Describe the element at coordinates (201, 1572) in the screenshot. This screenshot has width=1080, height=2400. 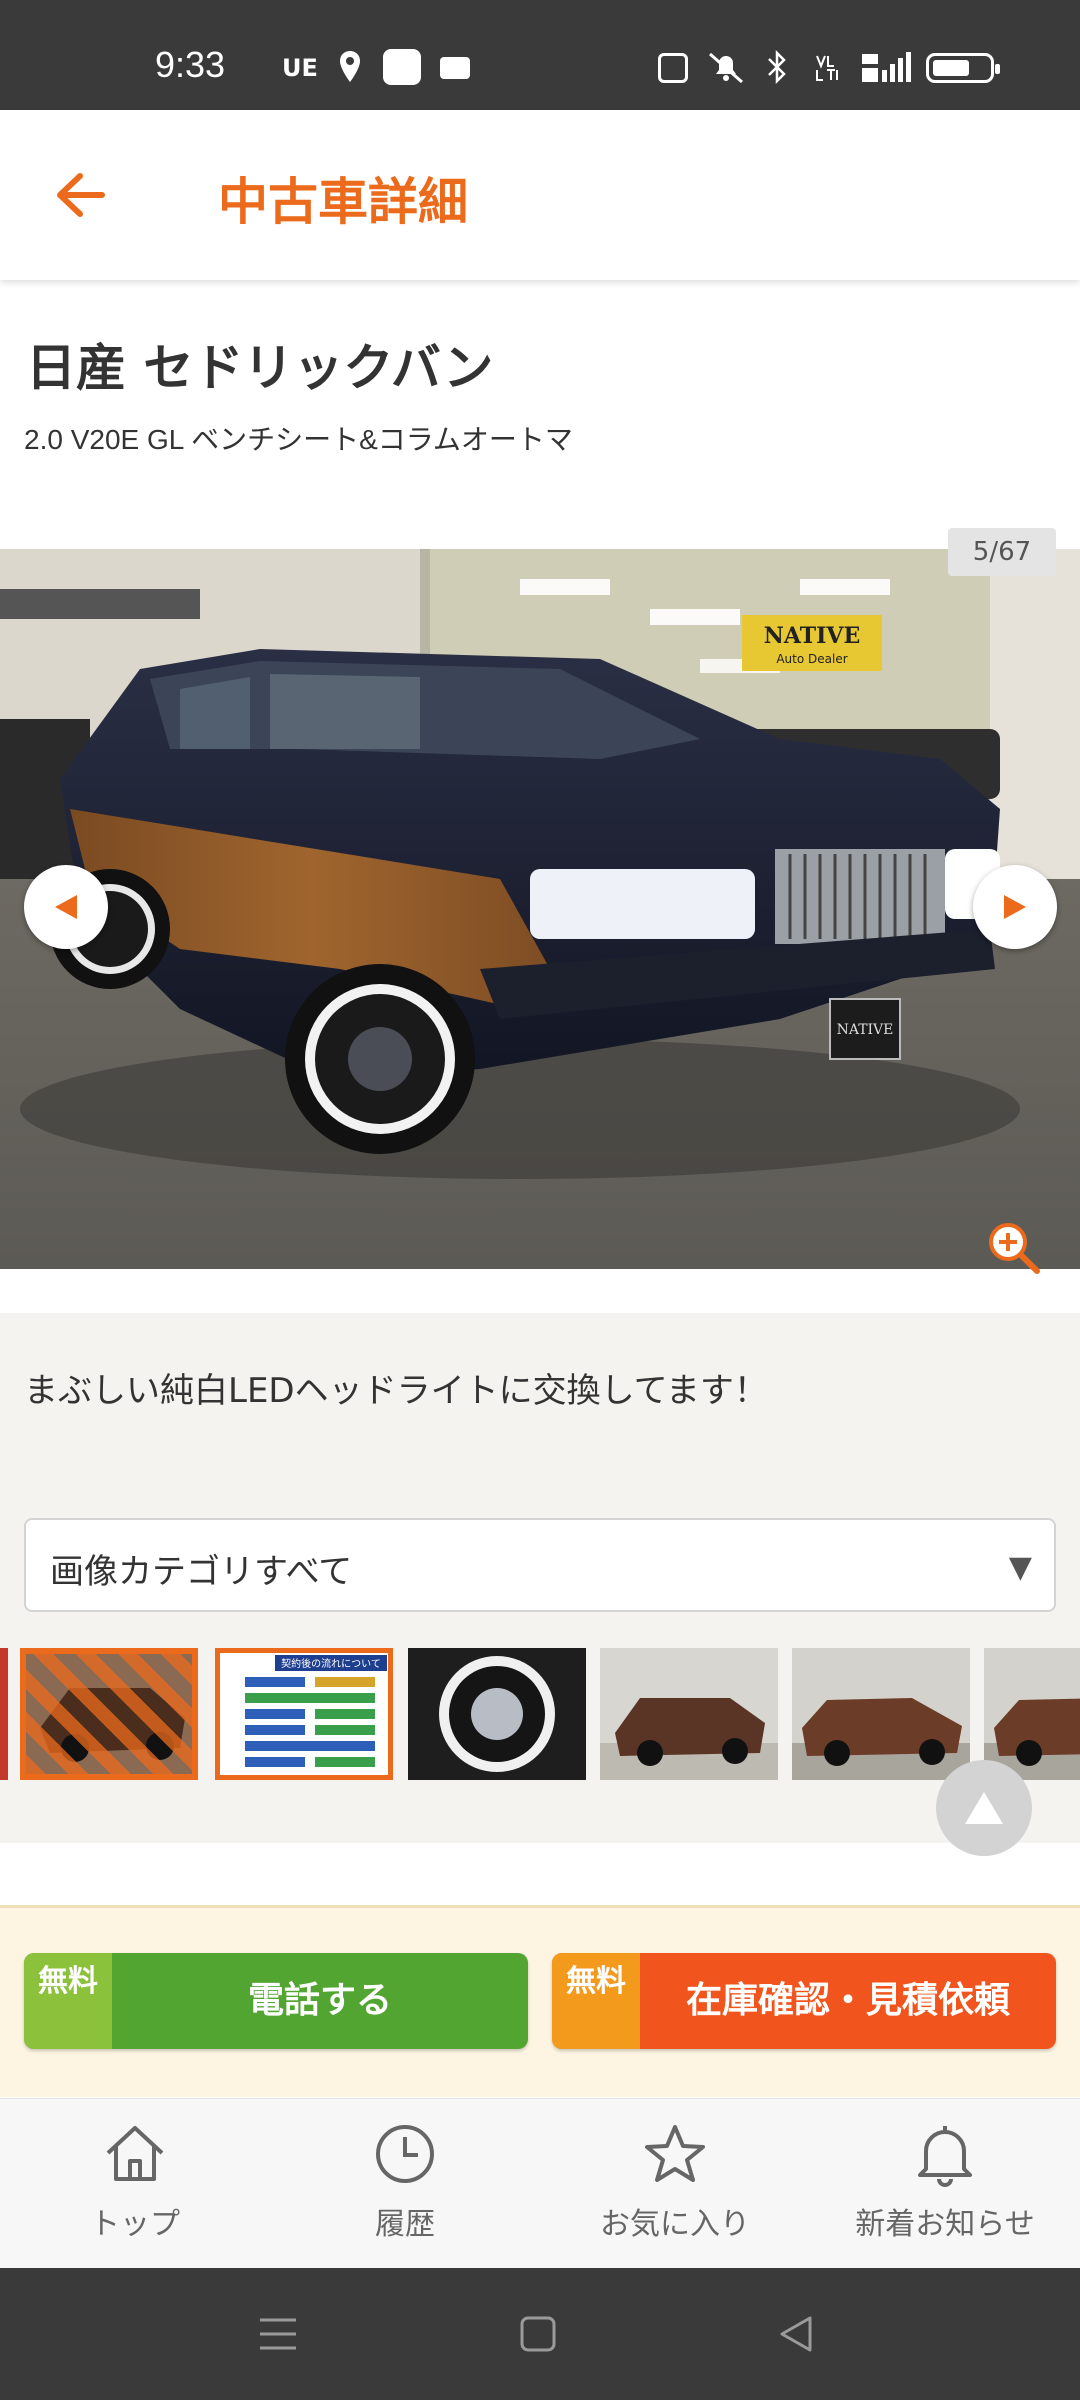
I see `category-selected-value: 画像カテゴリすべて` at that location.